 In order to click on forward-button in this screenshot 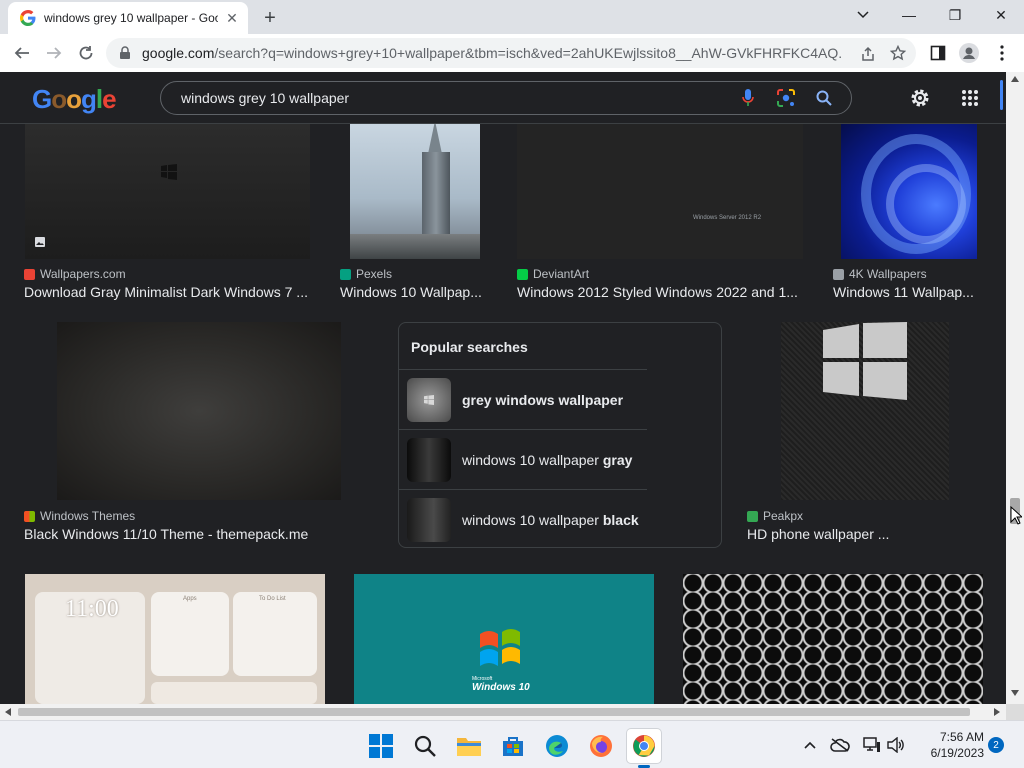, I will do `click(54, 53)`.